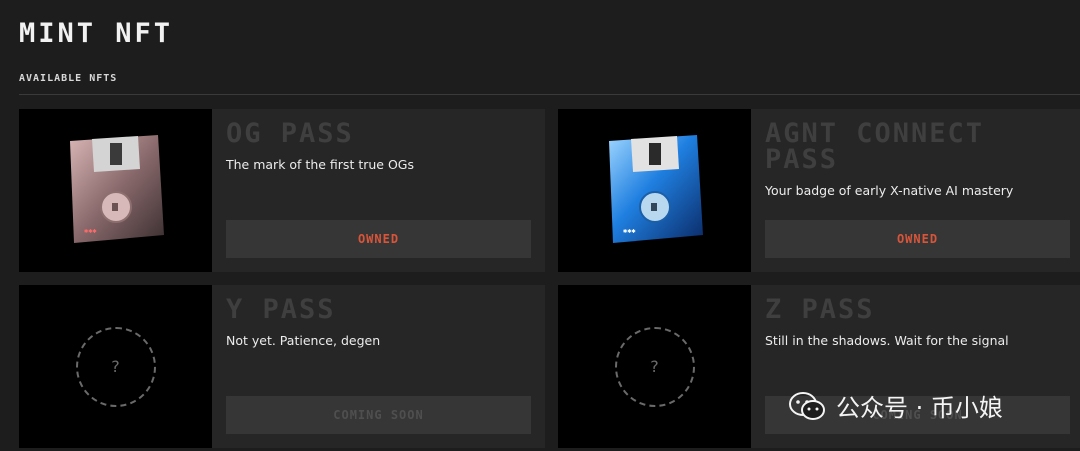  Describe the element at coordinates (290, 133) in the screenshot. I see `nft-title: OG PASS` at that location.